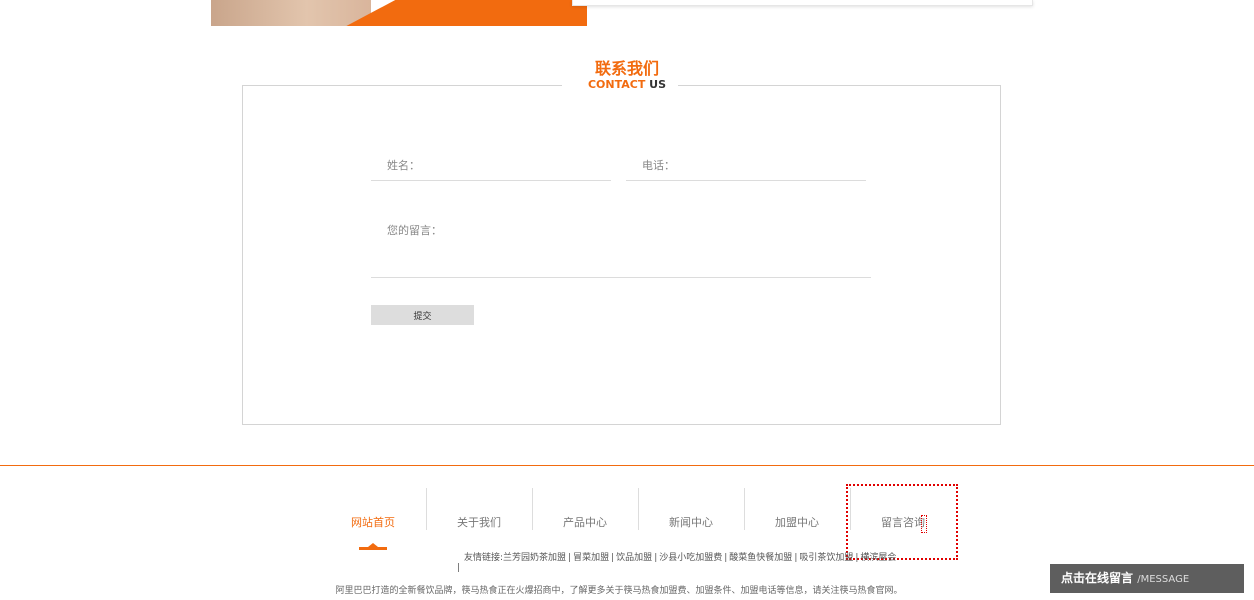 The width and height of the screenshot is (1254, 600). What do you see at coordinates (634, 558) in the screenshot?
I see `friend-link: 饮品加盟` at bounding box center [634, 558].